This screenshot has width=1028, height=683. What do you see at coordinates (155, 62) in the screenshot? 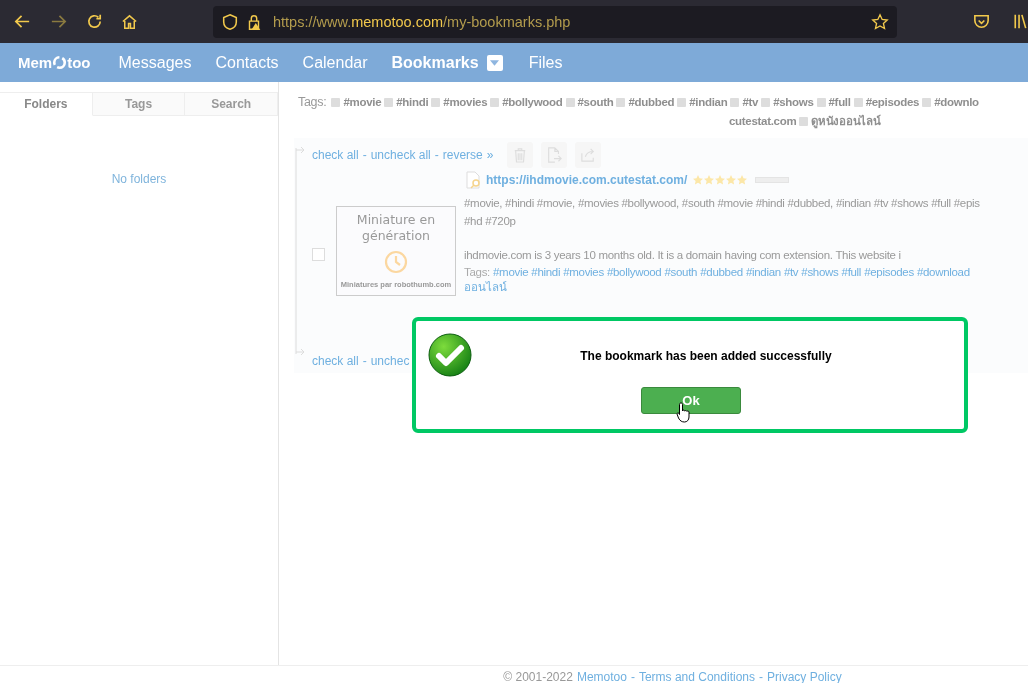
I see `nav-tab: Messages` at bounding box center [155, 62].